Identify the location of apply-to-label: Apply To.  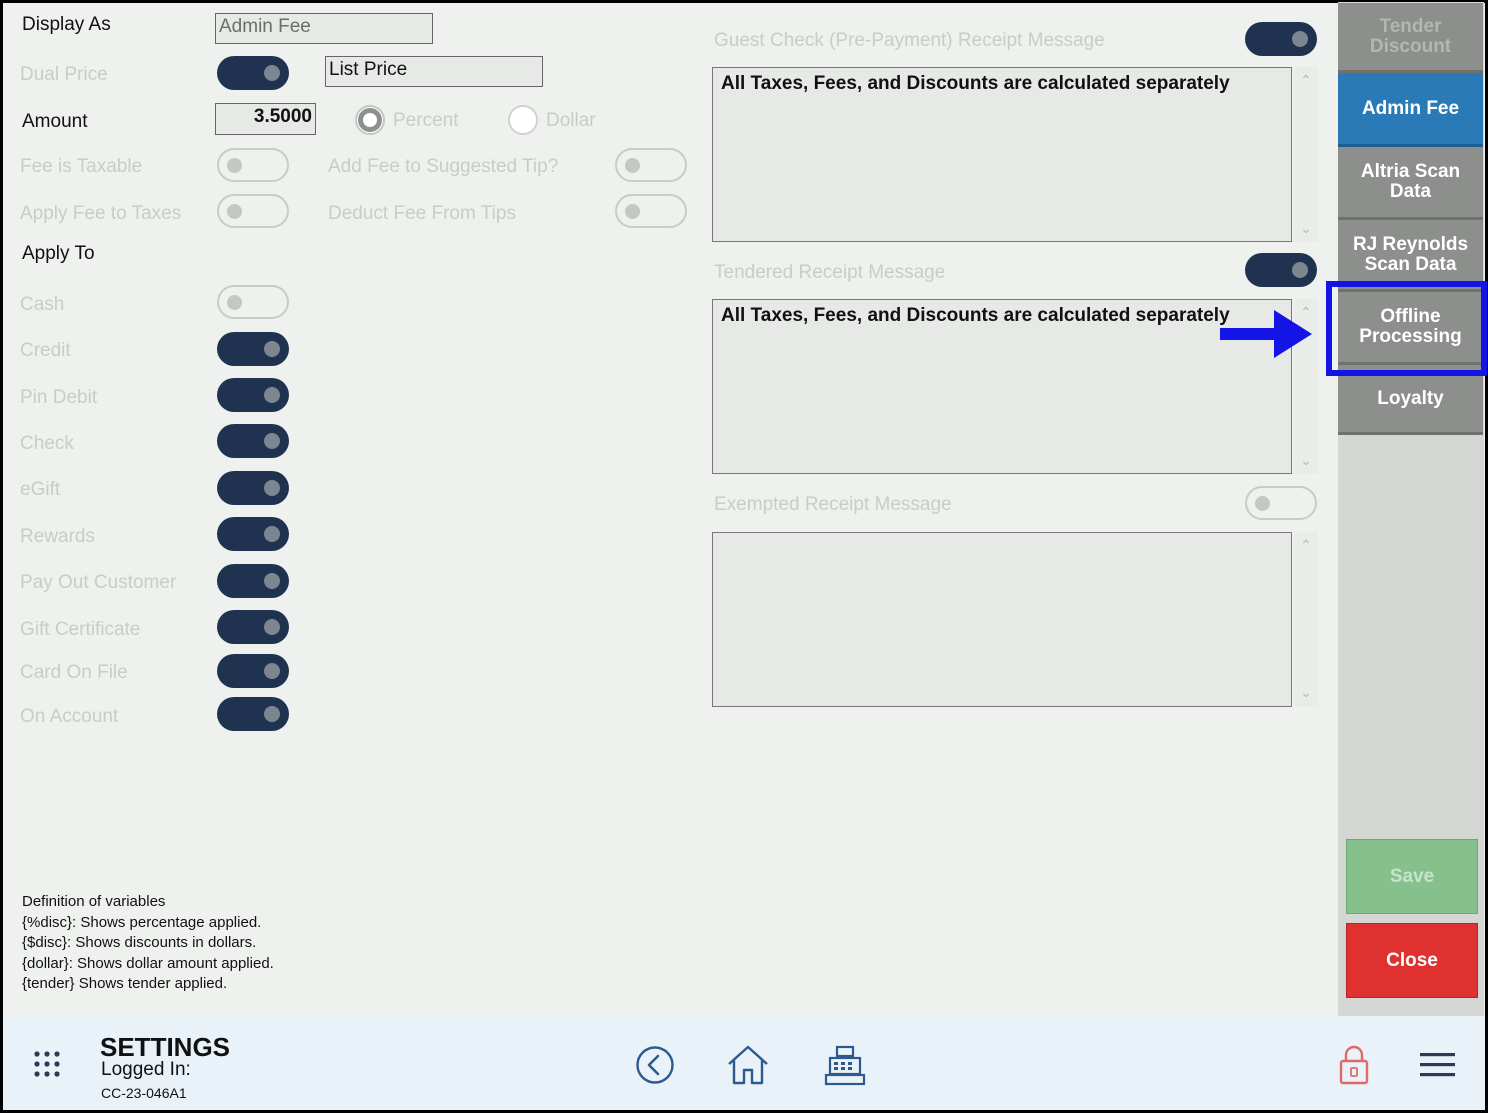
(58, 253).